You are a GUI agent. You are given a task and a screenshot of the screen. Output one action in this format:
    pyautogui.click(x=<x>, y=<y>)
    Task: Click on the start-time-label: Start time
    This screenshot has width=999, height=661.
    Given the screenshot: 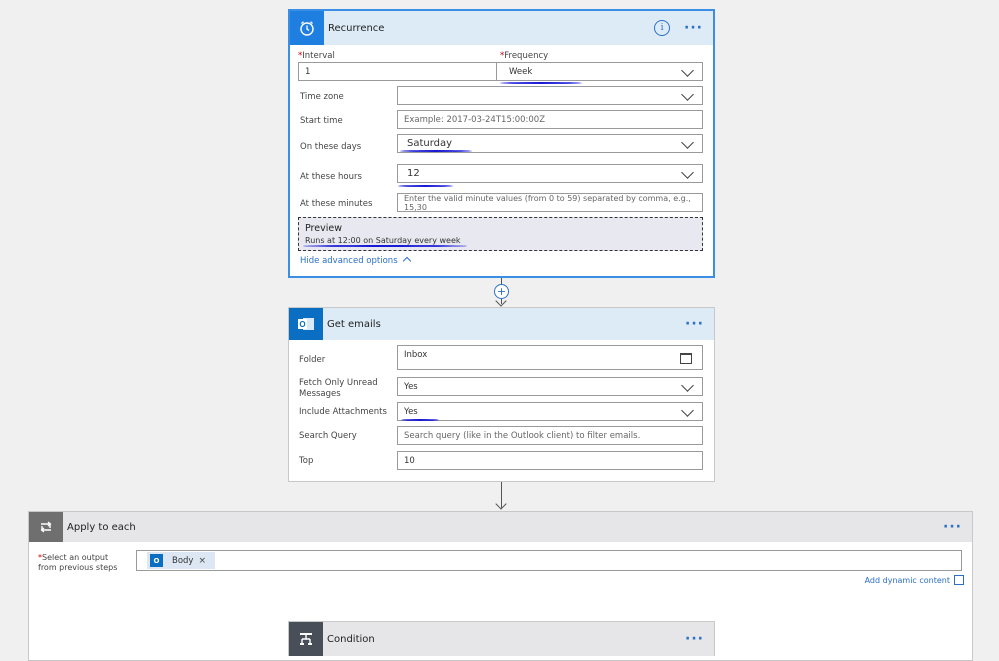 What is the action you would take?
    pyautogui.click(x=321, y=121)
    